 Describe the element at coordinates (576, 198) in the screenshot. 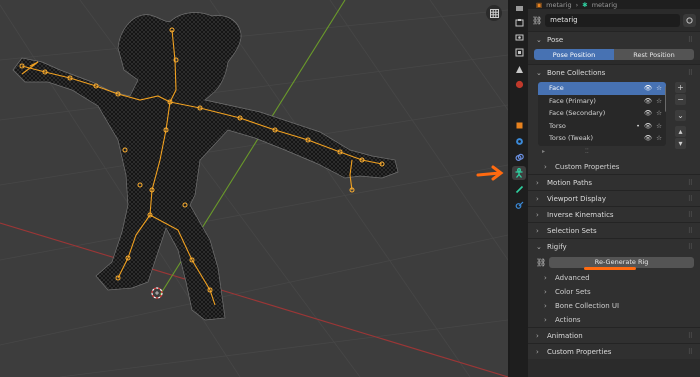

I see `panel-title: Viewport Display` at that location.